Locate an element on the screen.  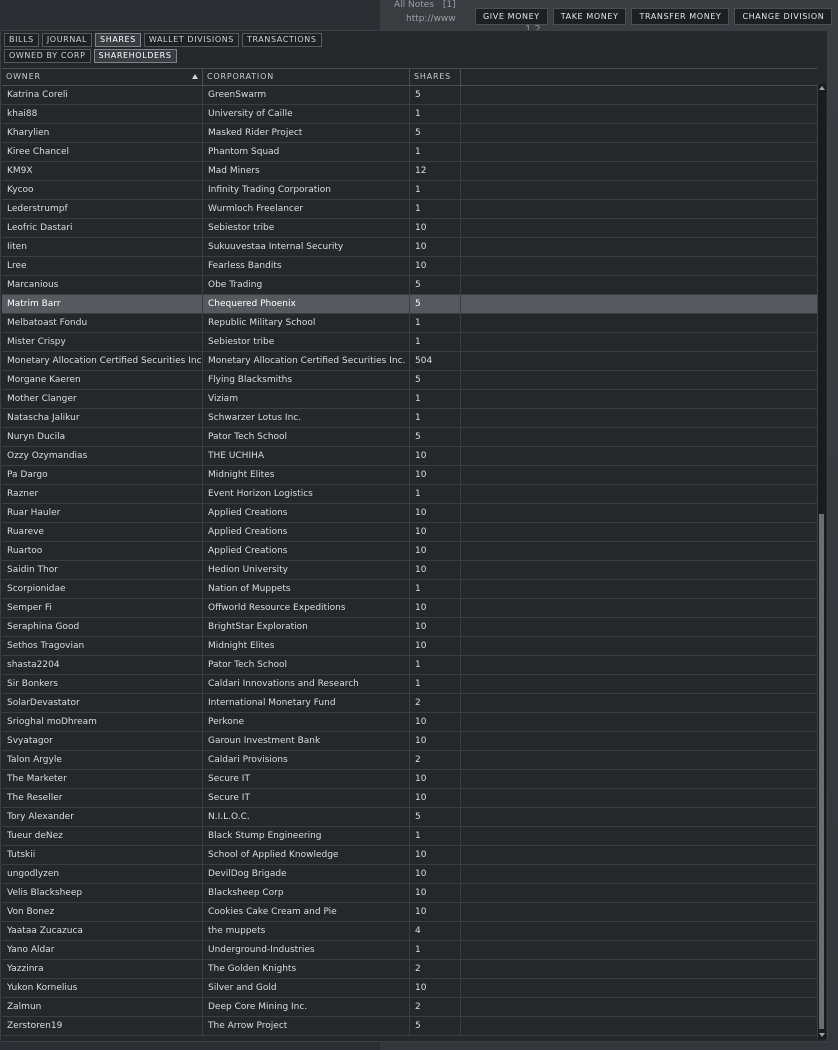
give-money-button: GIVE MONEY is located at coordinates (511, 16).